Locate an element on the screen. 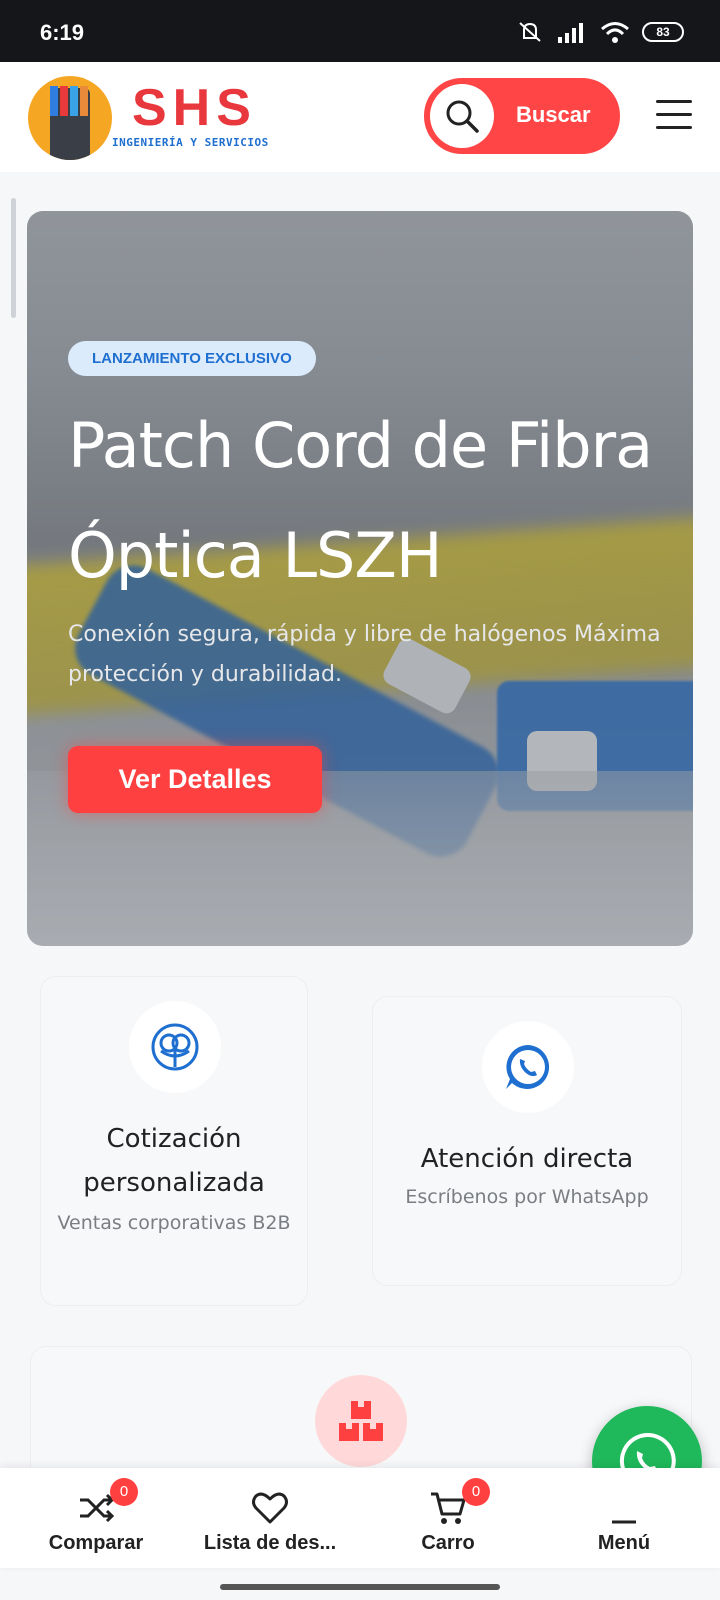 This screenshot has height=1600, width=720. mute-icon is located at coordinates (530, 32).